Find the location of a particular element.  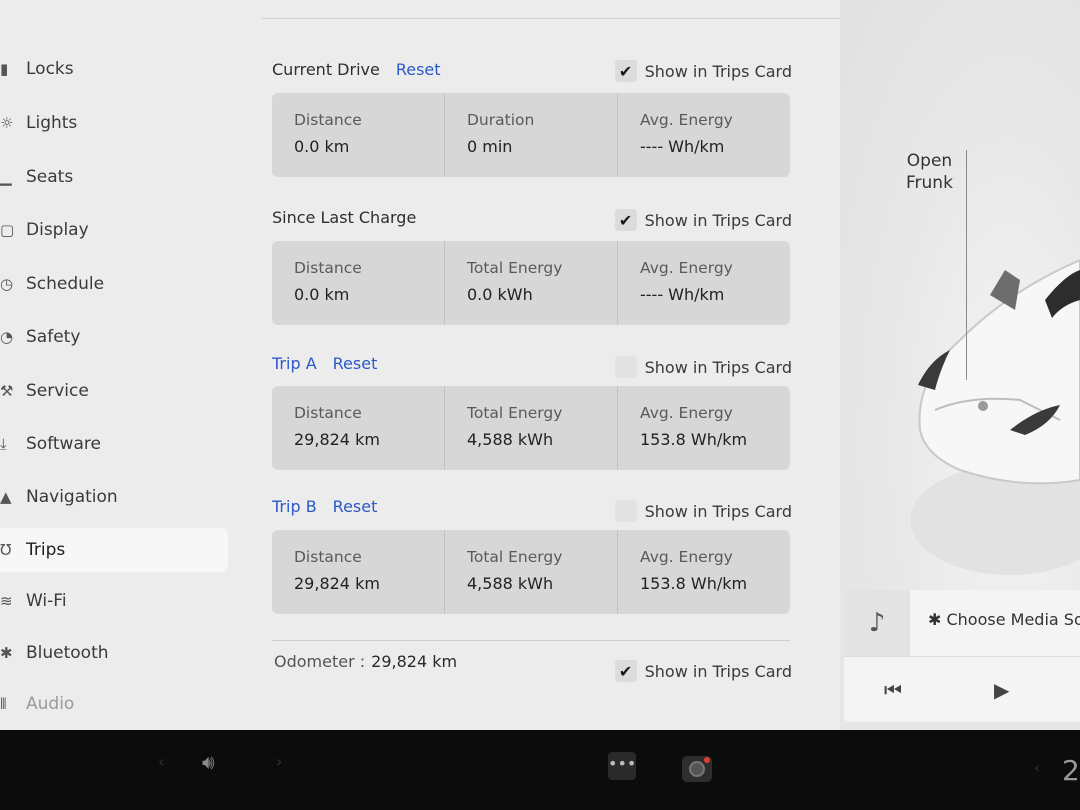

trip-b-reset-button: Reset is located at coordinates (355, 506).